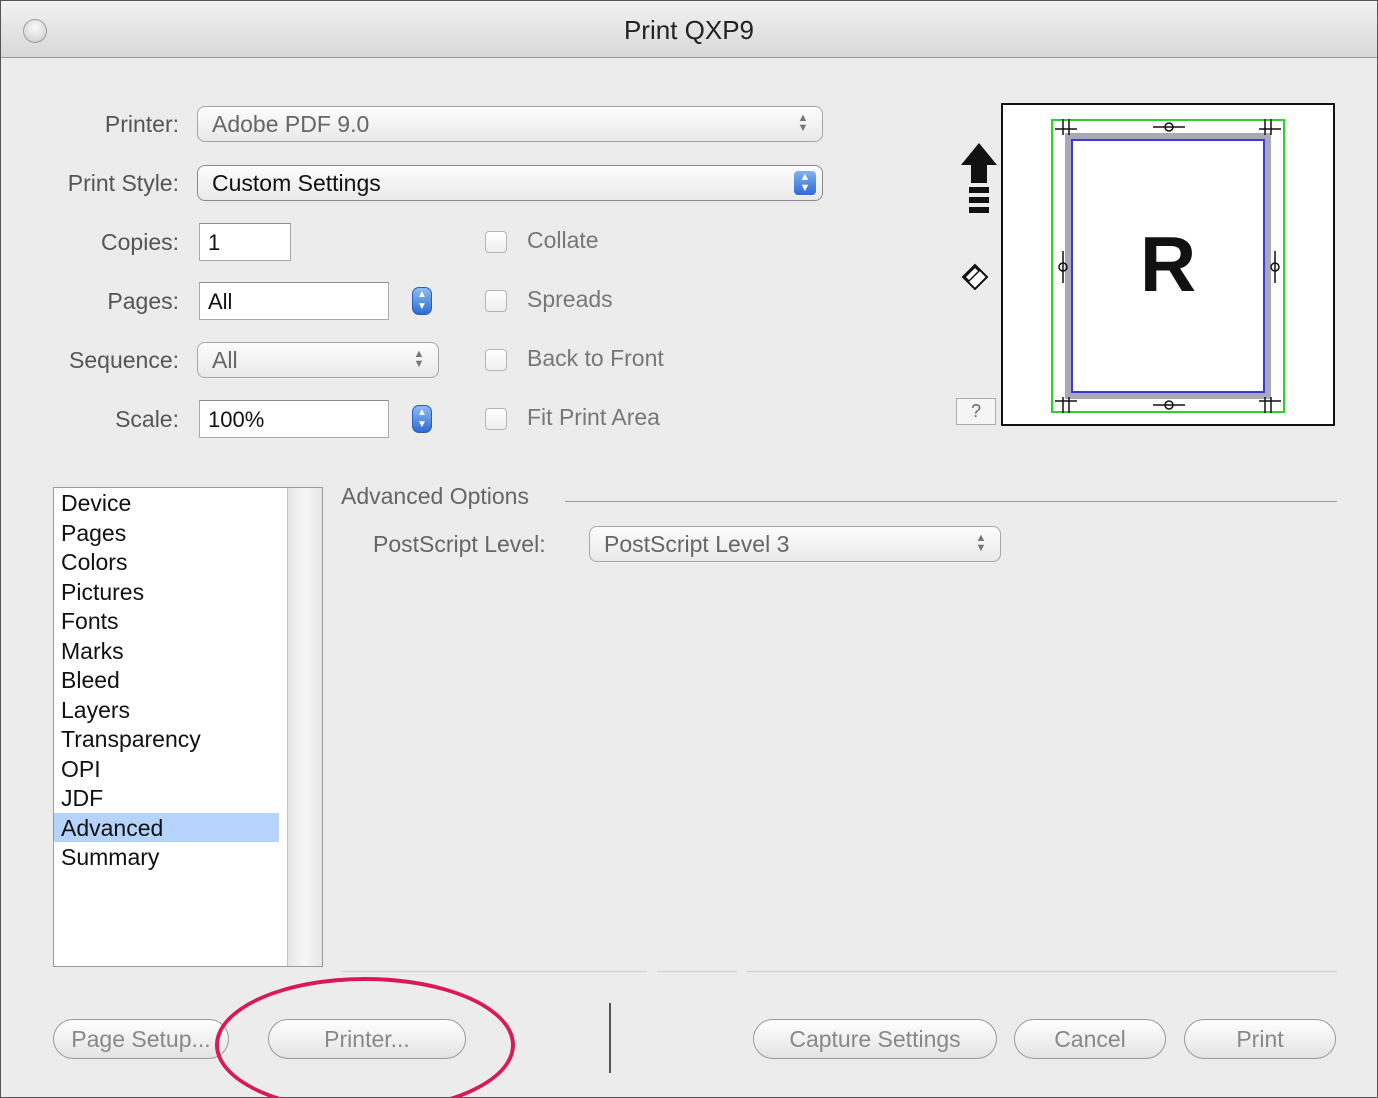  Describe the element at coordinates (976, 411) in the screenshot. I see `help-button: ?` at that location.